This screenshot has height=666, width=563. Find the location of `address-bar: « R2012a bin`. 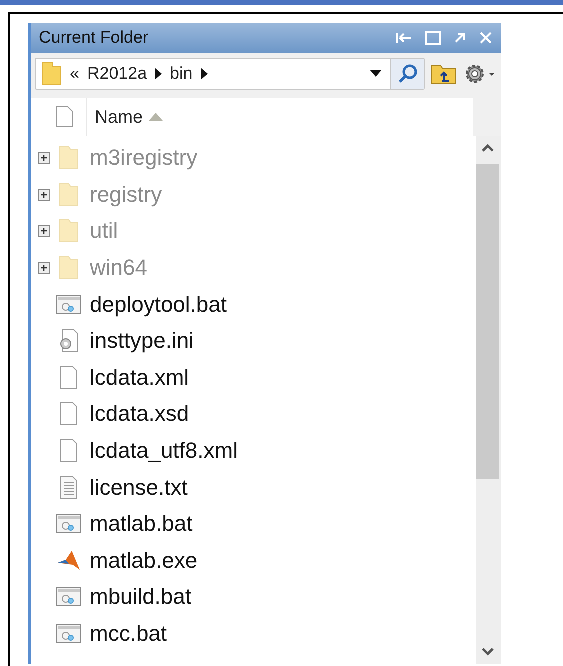

address-bar: « R2012a bin is located at coordinates (230, 74).